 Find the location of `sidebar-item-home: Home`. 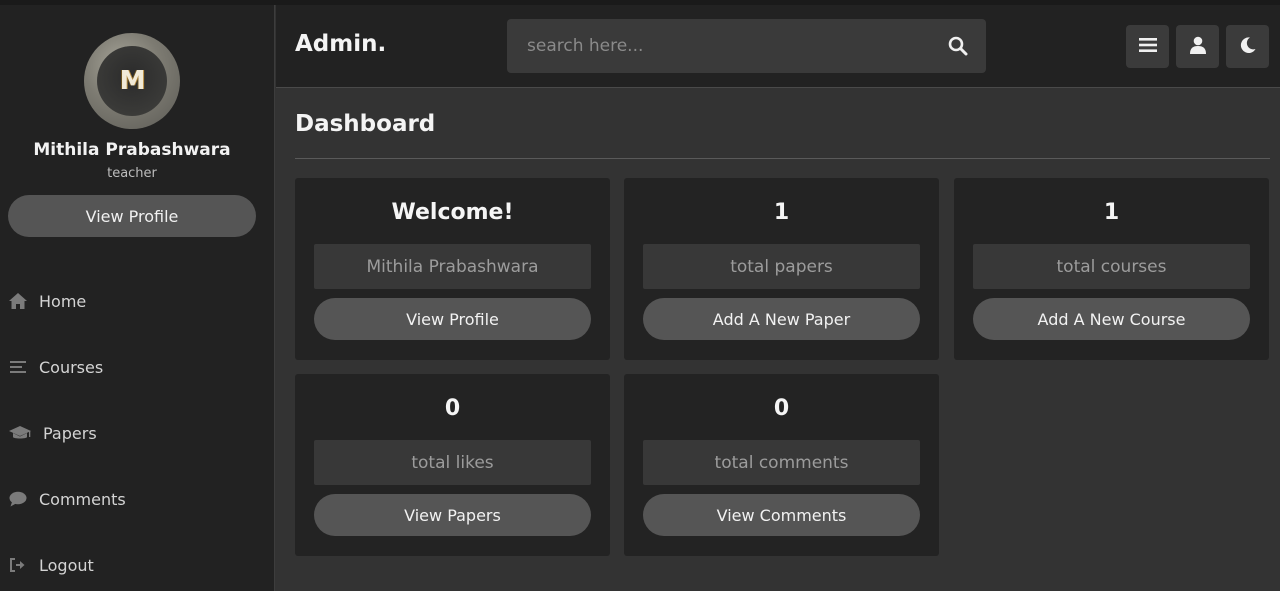

sidebar-item-home: Home is located at coordinates (137, 301).